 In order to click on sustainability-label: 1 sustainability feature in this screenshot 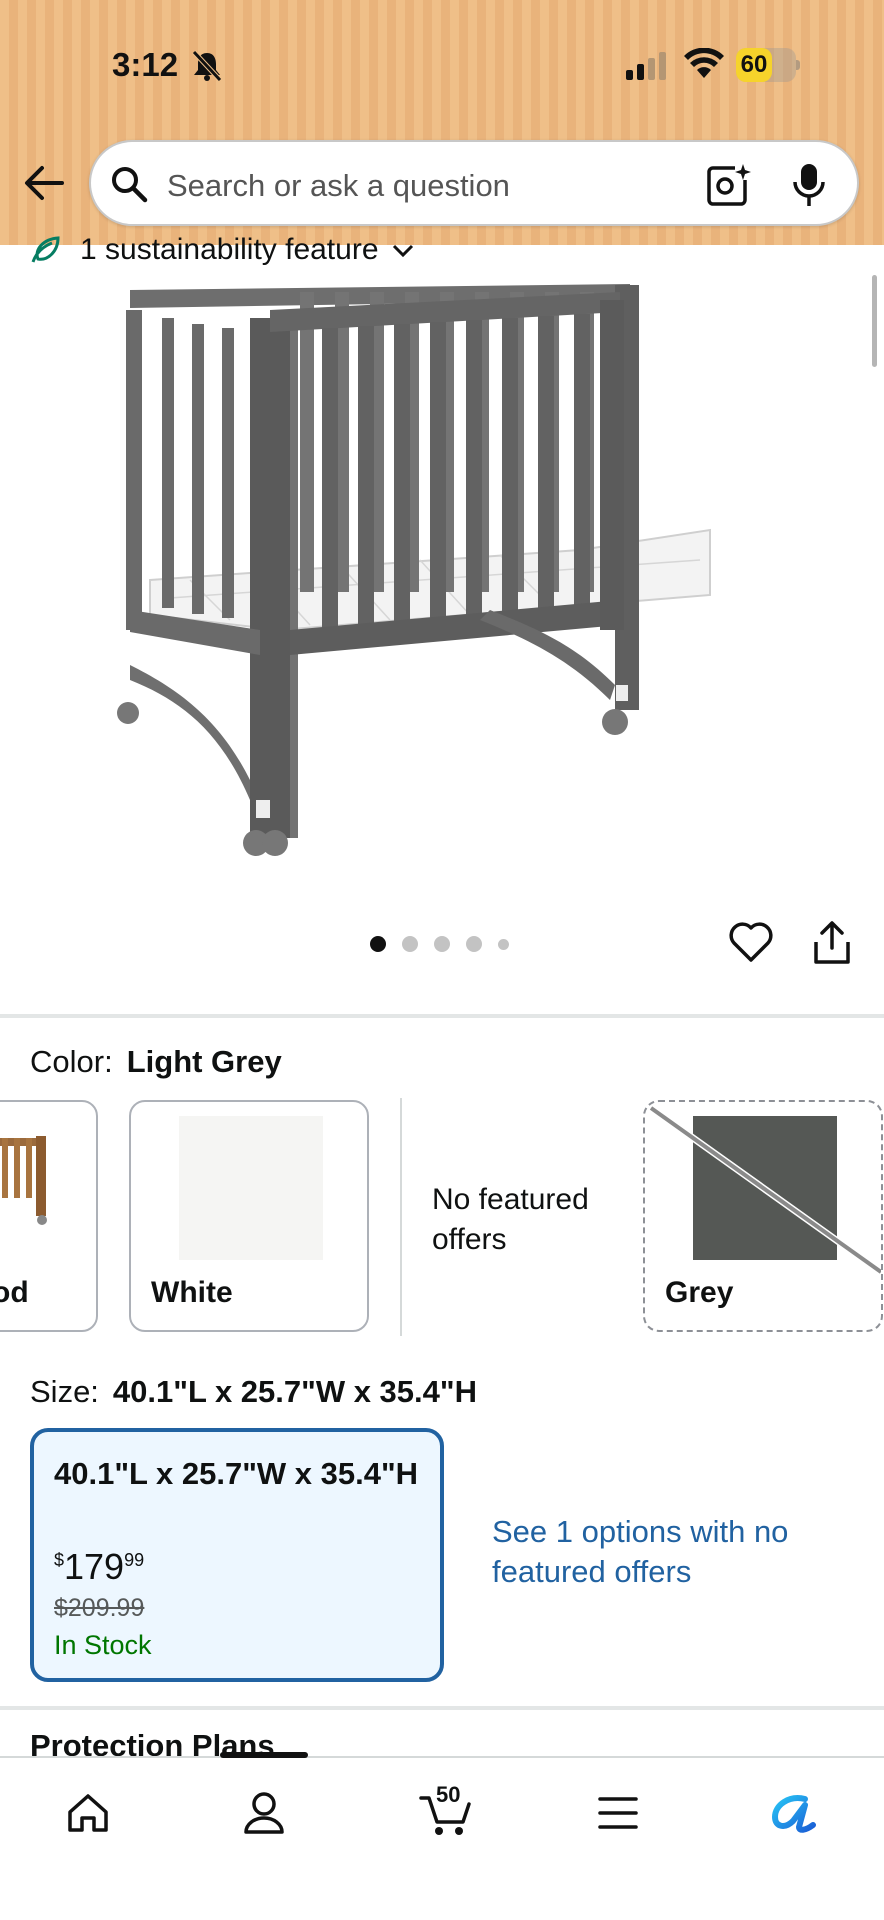, I will do `click(229, 249)`.